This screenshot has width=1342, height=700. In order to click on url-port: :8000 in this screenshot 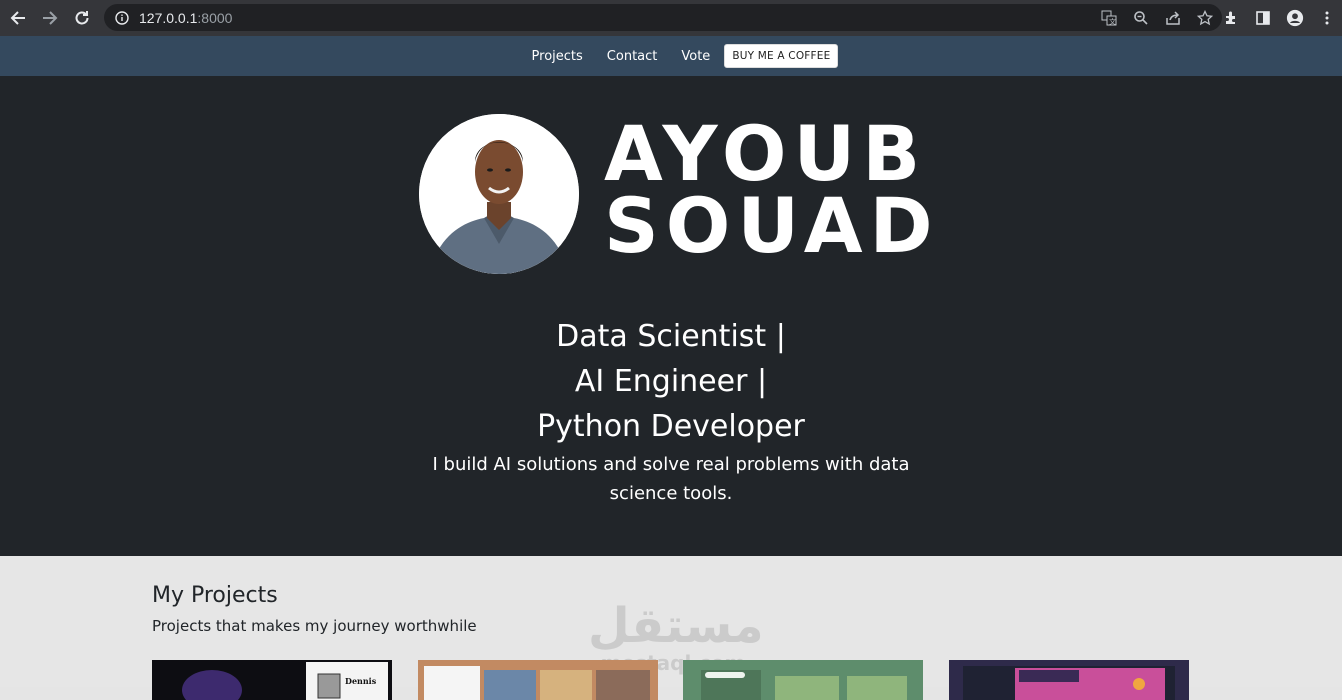, I will do `click(215, 17)`.